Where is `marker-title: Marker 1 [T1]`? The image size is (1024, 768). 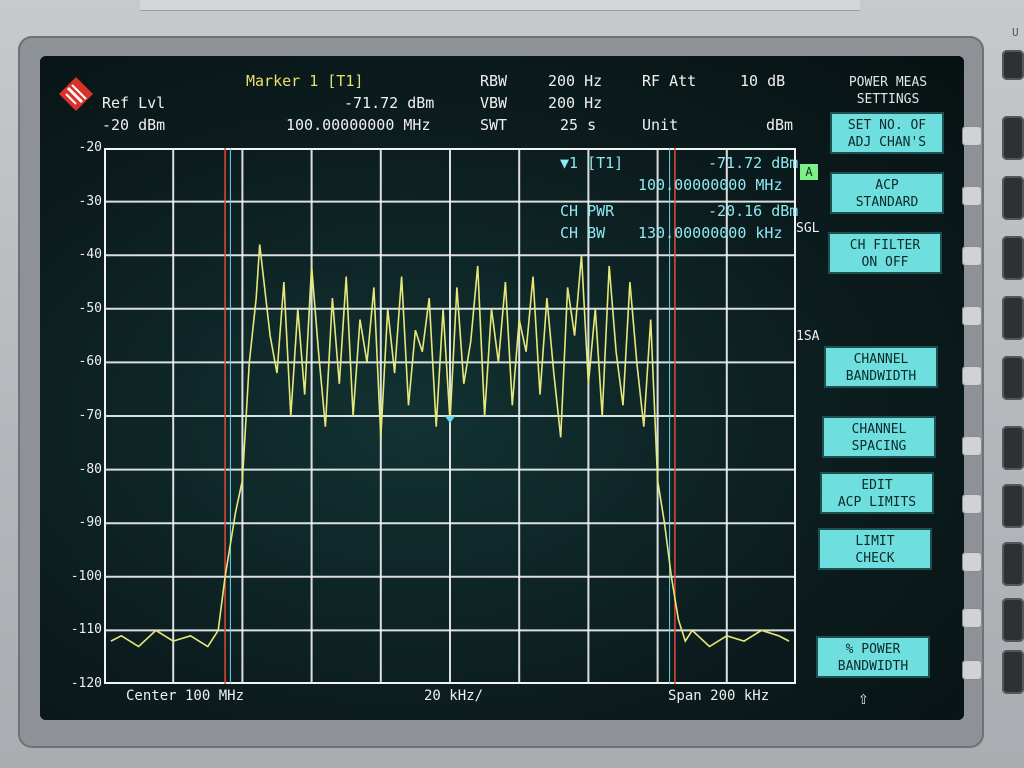 marker-title: Marker 1 [T1] is located at coordinates (305, 81).